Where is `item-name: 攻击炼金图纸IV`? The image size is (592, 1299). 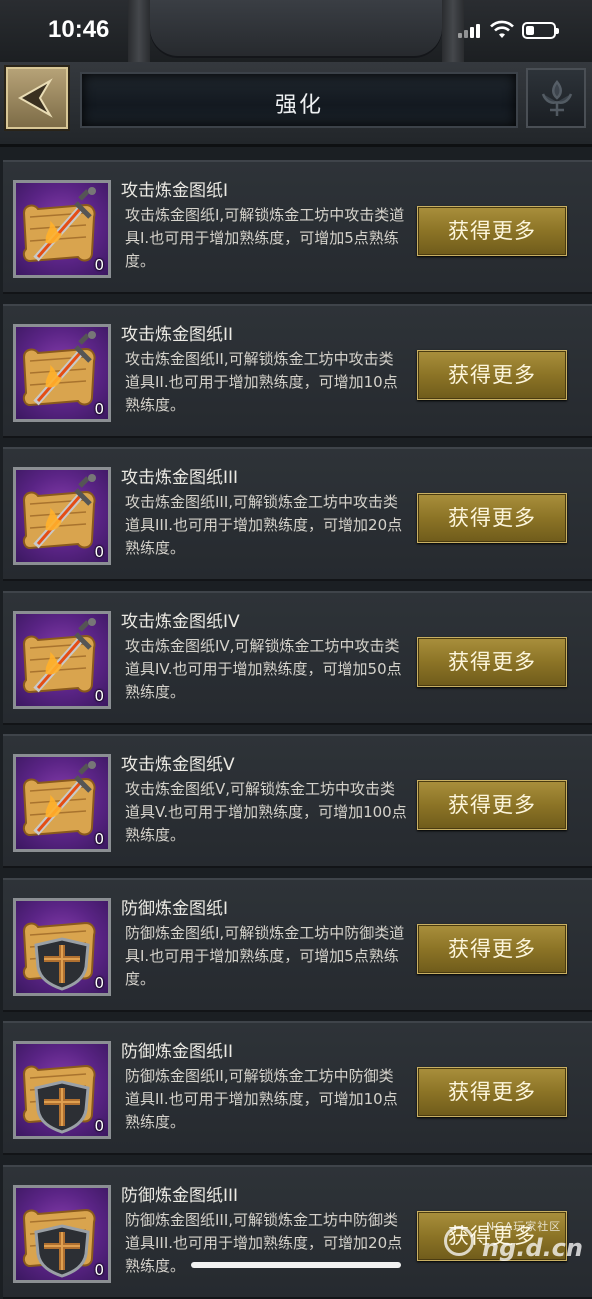
item-name: 攻击炼金图纸IV is located at coordinates (180, 622).